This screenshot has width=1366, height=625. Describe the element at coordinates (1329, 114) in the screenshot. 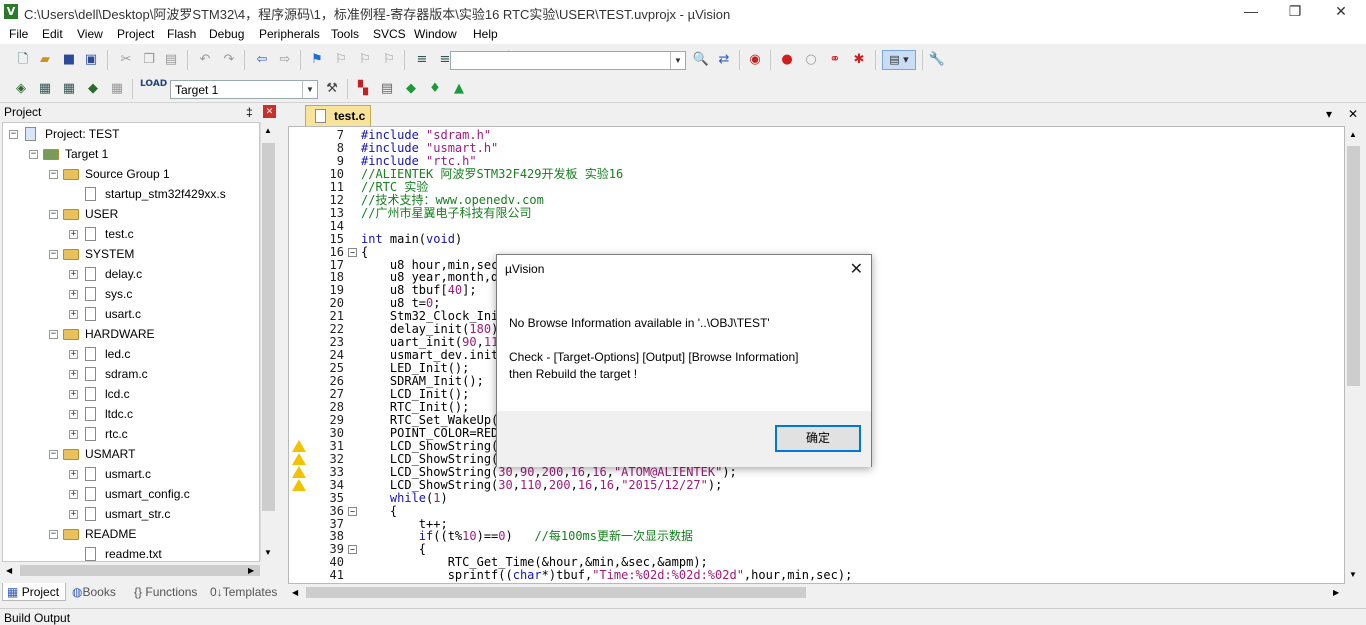

I see `tab-list-dropdown-icon: ▾` at that location.